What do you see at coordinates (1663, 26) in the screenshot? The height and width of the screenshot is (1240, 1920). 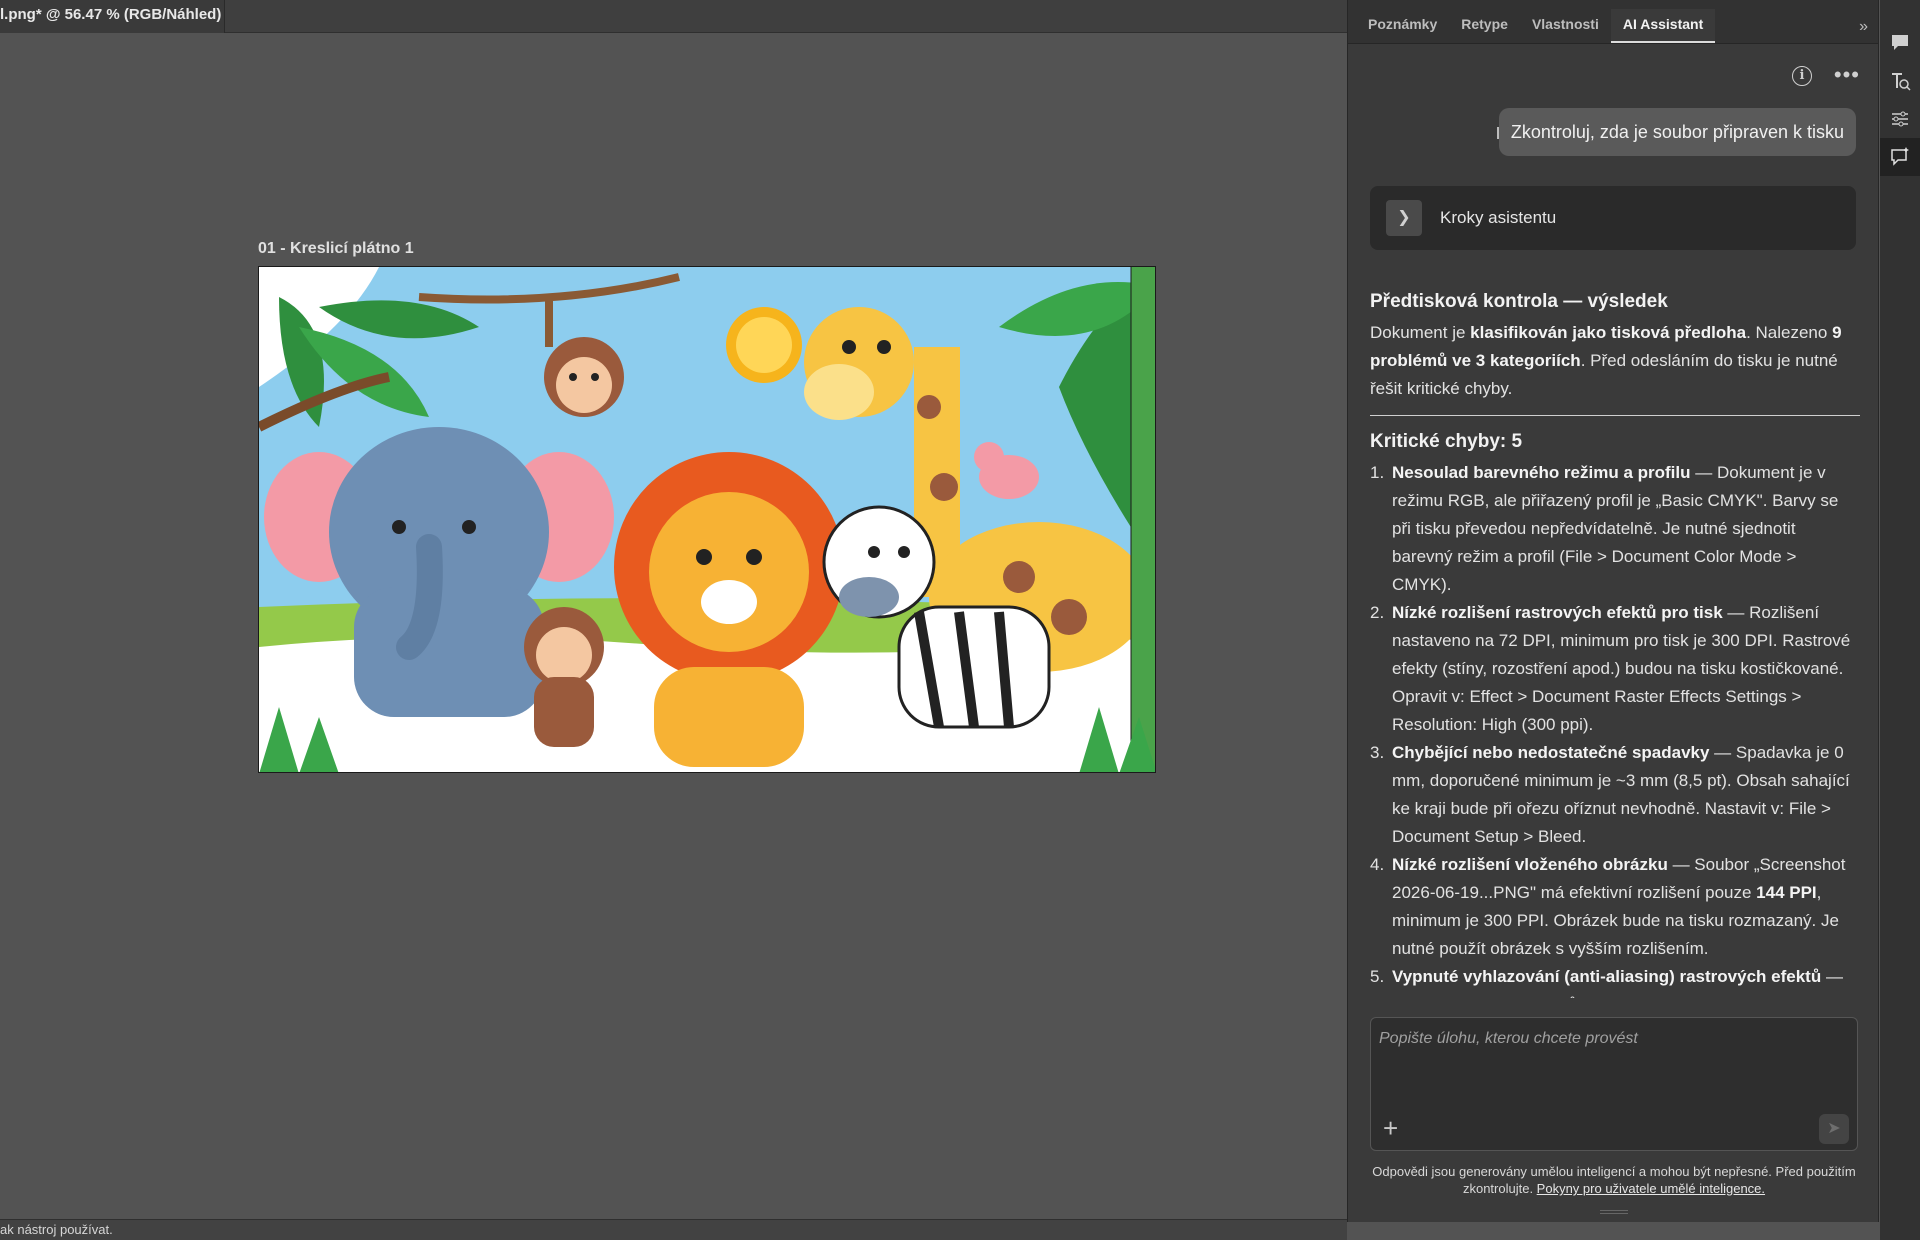 I see `tab-ai-assistant: AI Assistant` at bounding box center [1663, 26].